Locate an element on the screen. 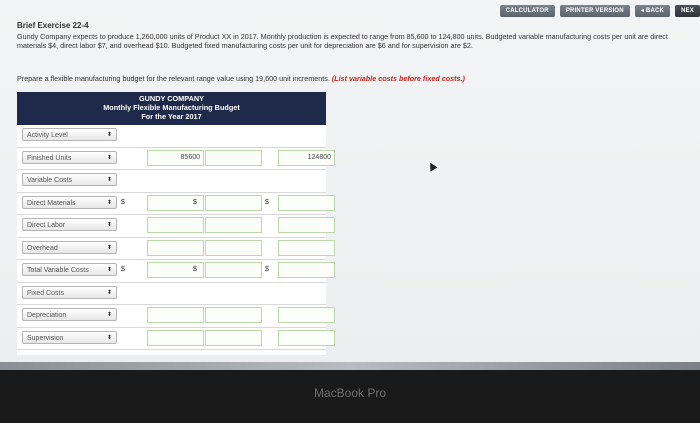  budget-row: Overhead ⬍ is located at coordinates (176, 249).